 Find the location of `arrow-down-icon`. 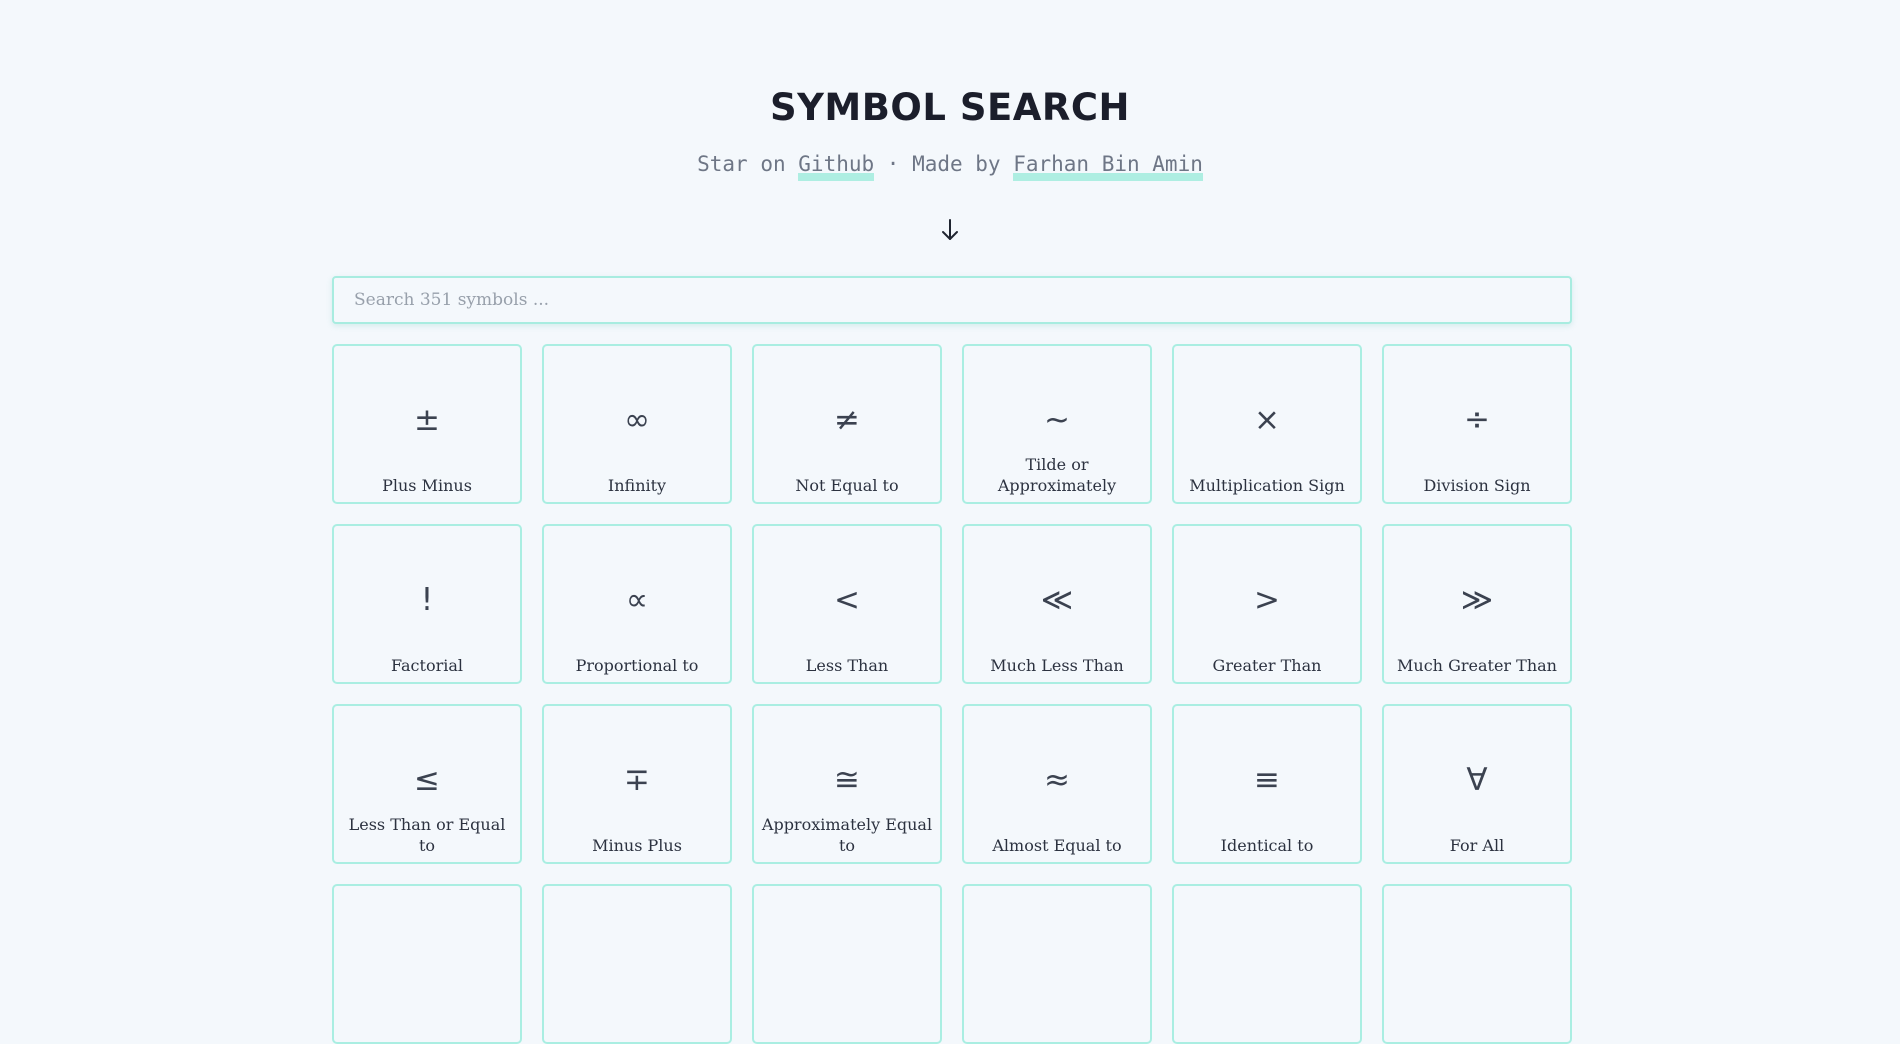

arrow-down-icon is located at coordinates (950, 229).